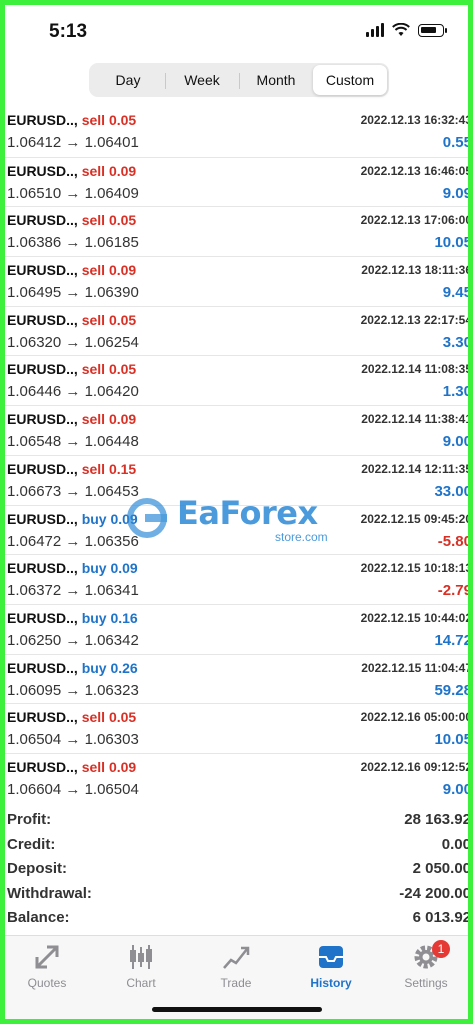 The width and height of the screenshot is (473, 1024). What do you see at coordinates (457, 392) in the screenshot?
I see `trade-profit: 1.30` at bounding box center [457, 392].